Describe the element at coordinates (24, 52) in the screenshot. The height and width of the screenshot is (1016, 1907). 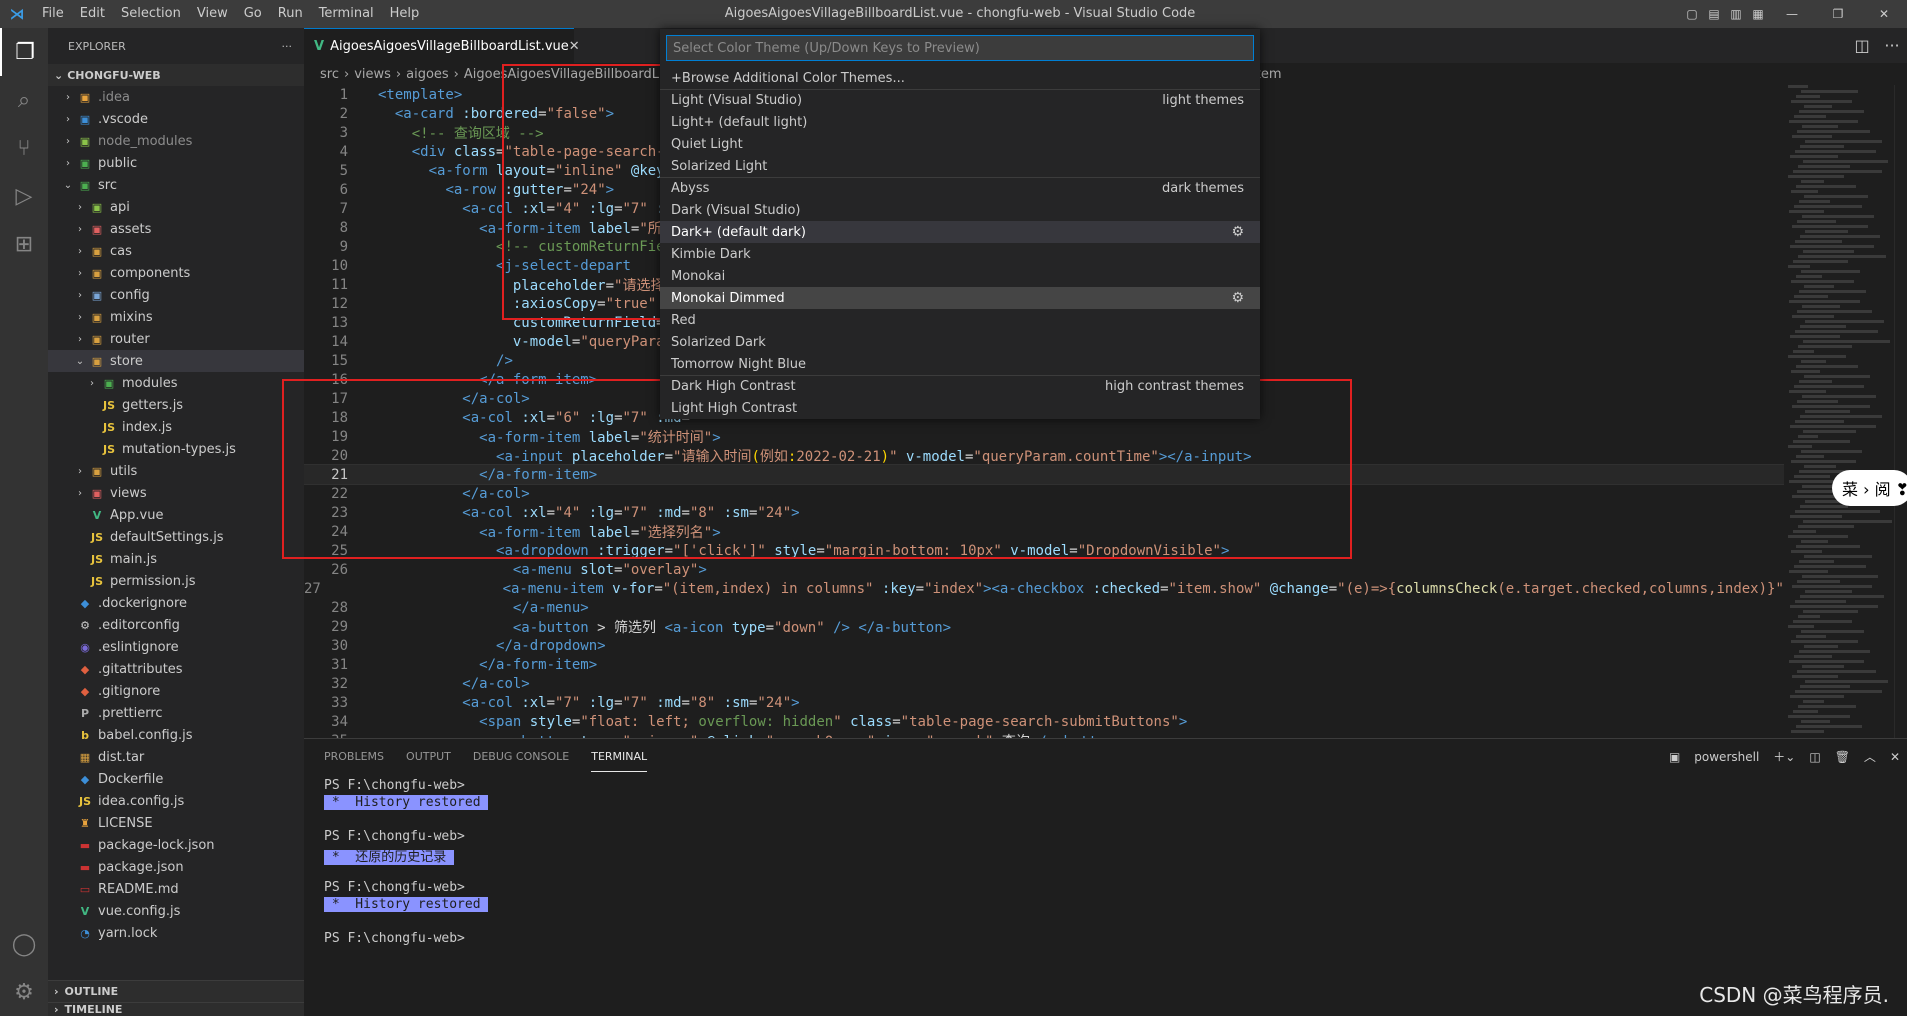
I see `explorer-icon: ❐` at that location.